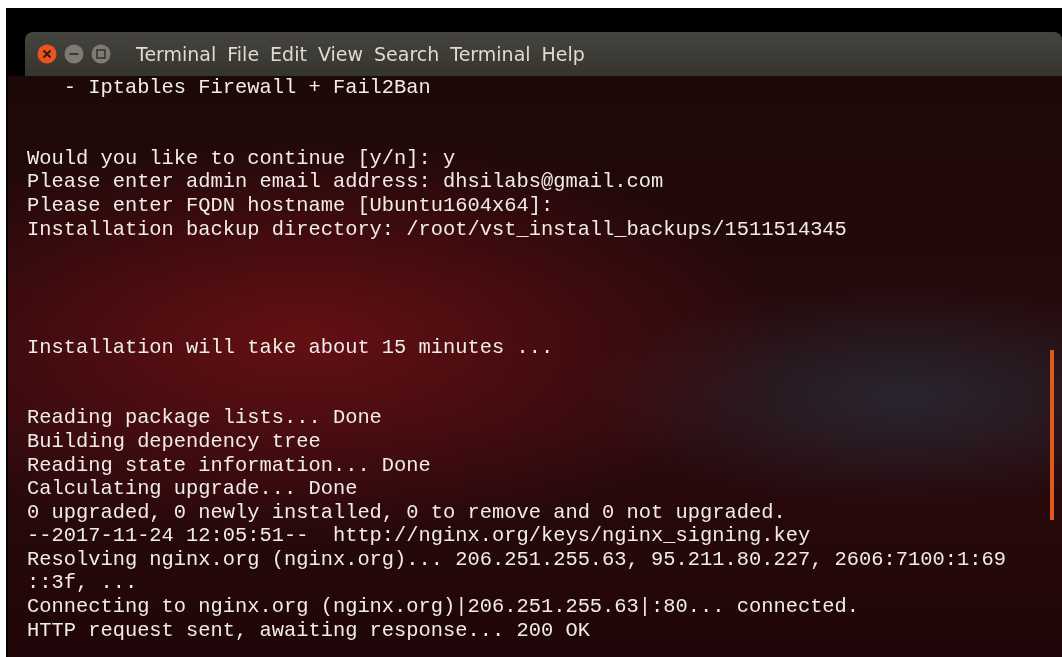 The width and height of the screenshot is (1062, 657). What do you see at coordinates (242, 158) in the screenshot?
I see `terminal-line: Would you like to continue [y/n]: y` at bounding box center [242, 158].